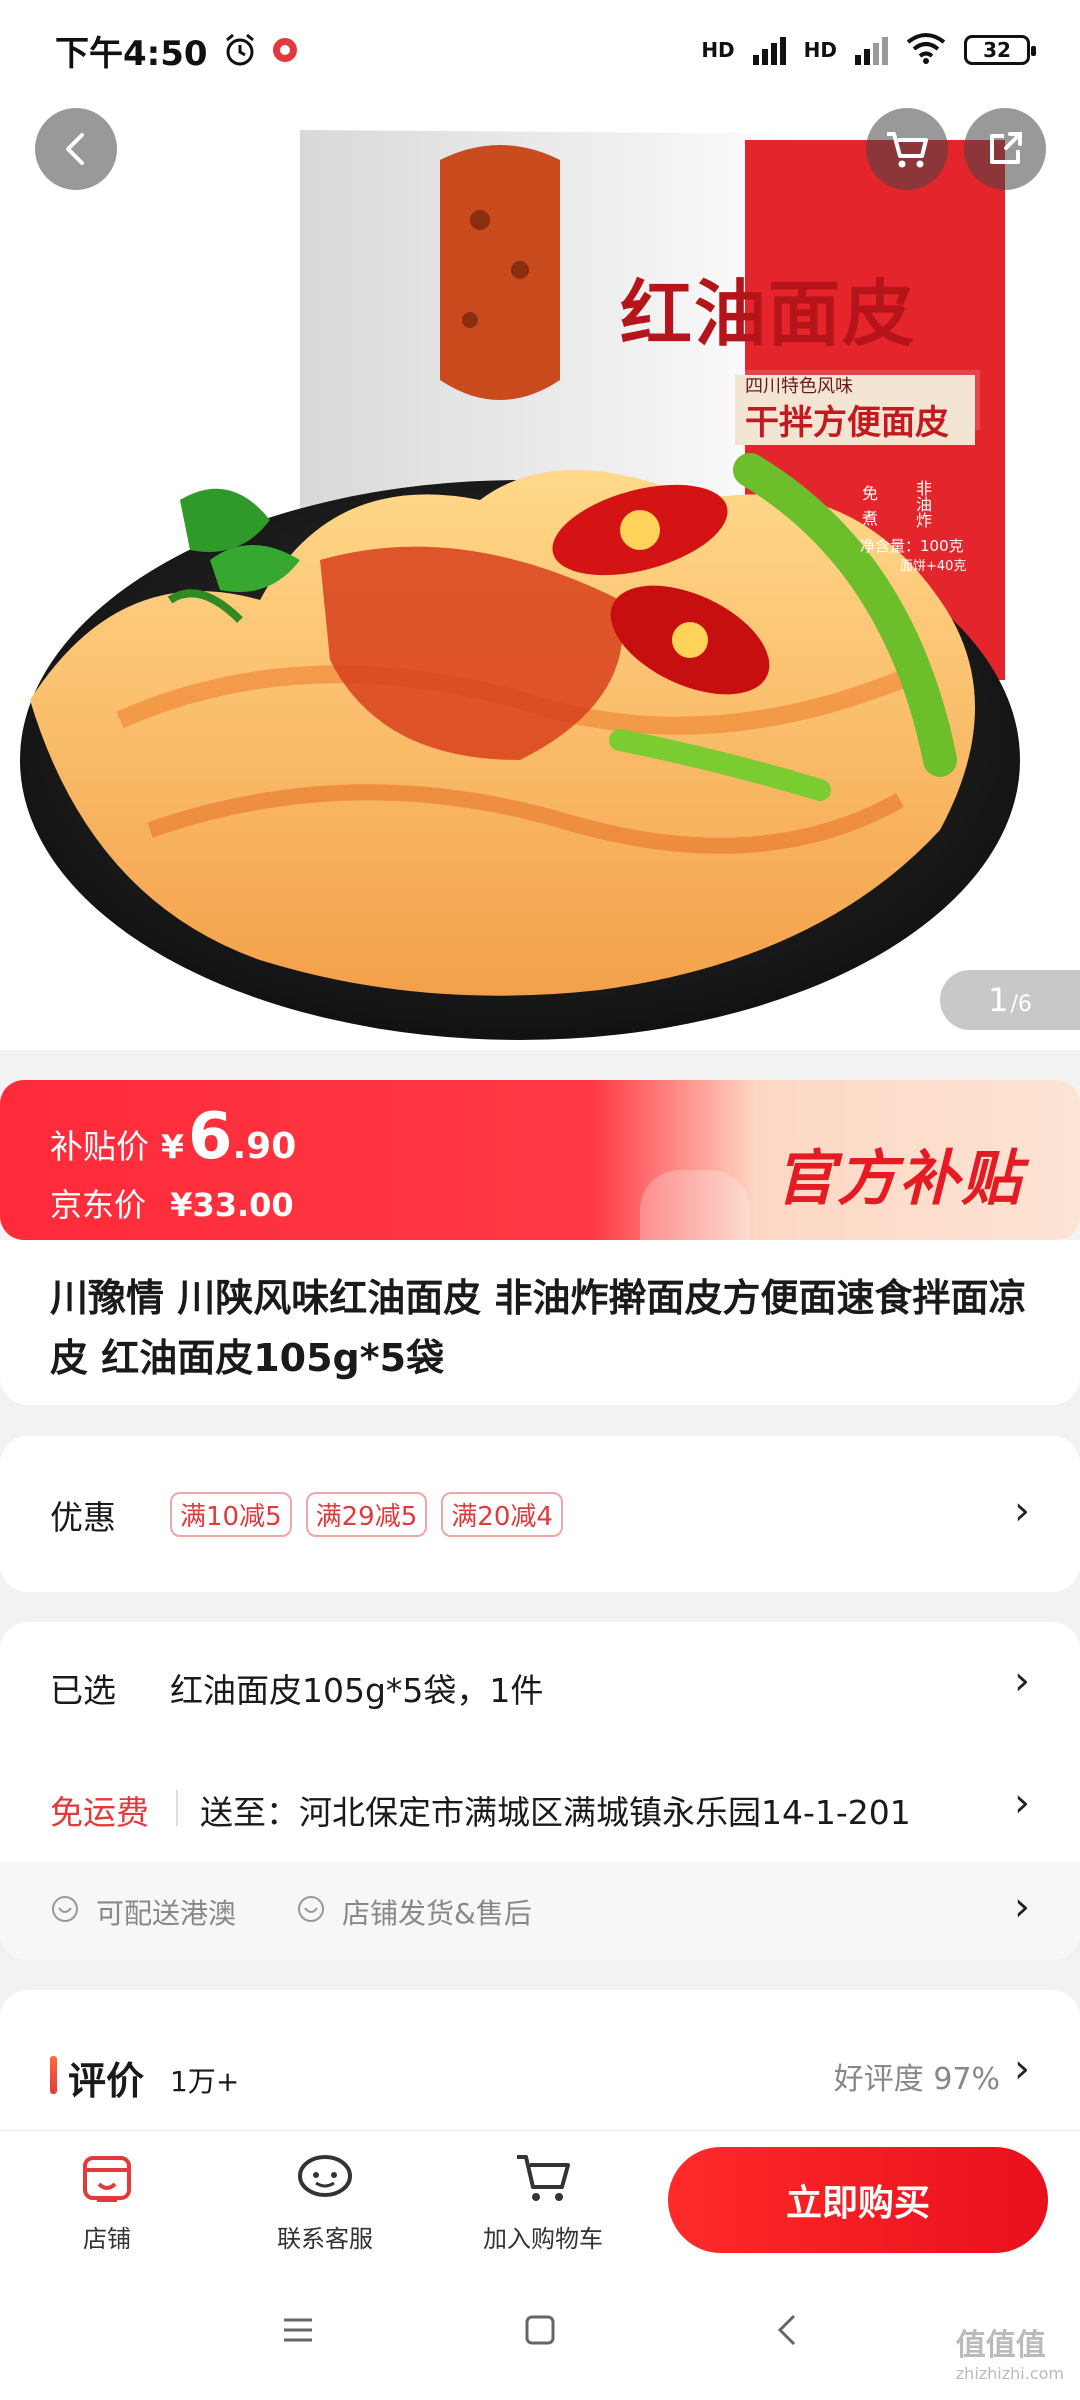  Describe the element at coordinates (1009, 2373) in the screenshot. I see `watermark-url: zhizhizhi.com` at that location.